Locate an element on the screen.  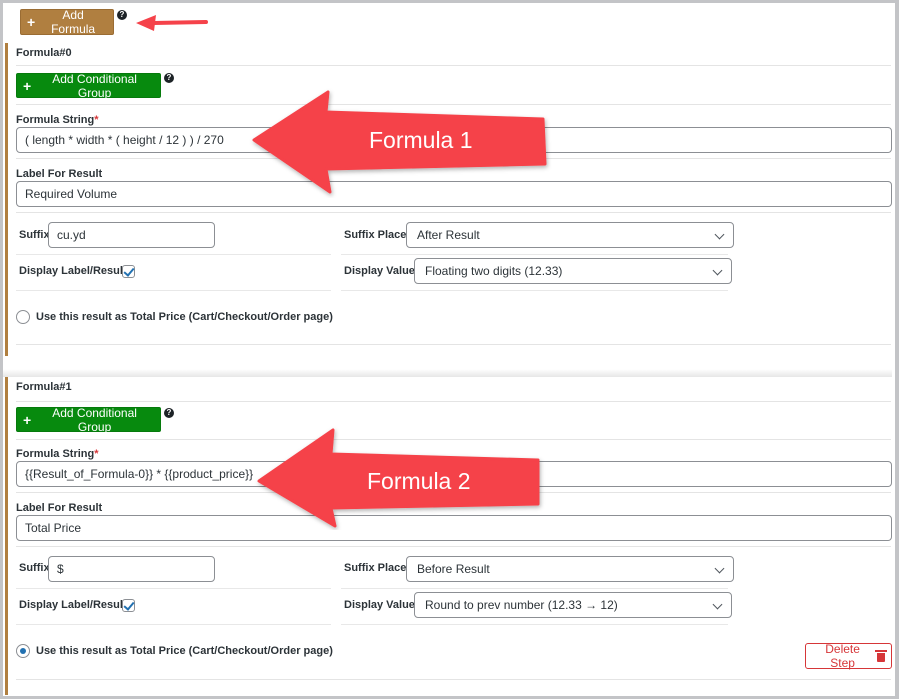
add-formula-button: + Add Formula is located at coordinates (67, 22).